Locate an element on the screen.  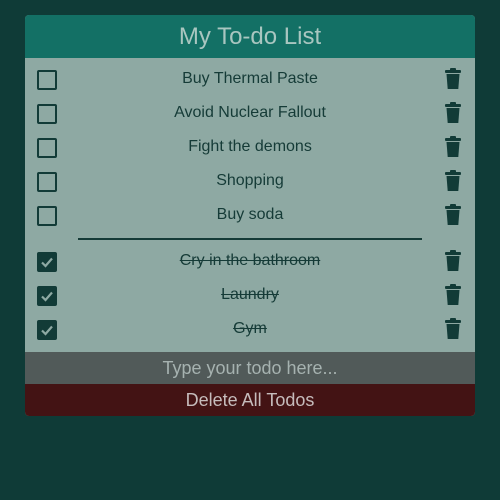
app-header: My To-do List is located at coordinates (250, 36).